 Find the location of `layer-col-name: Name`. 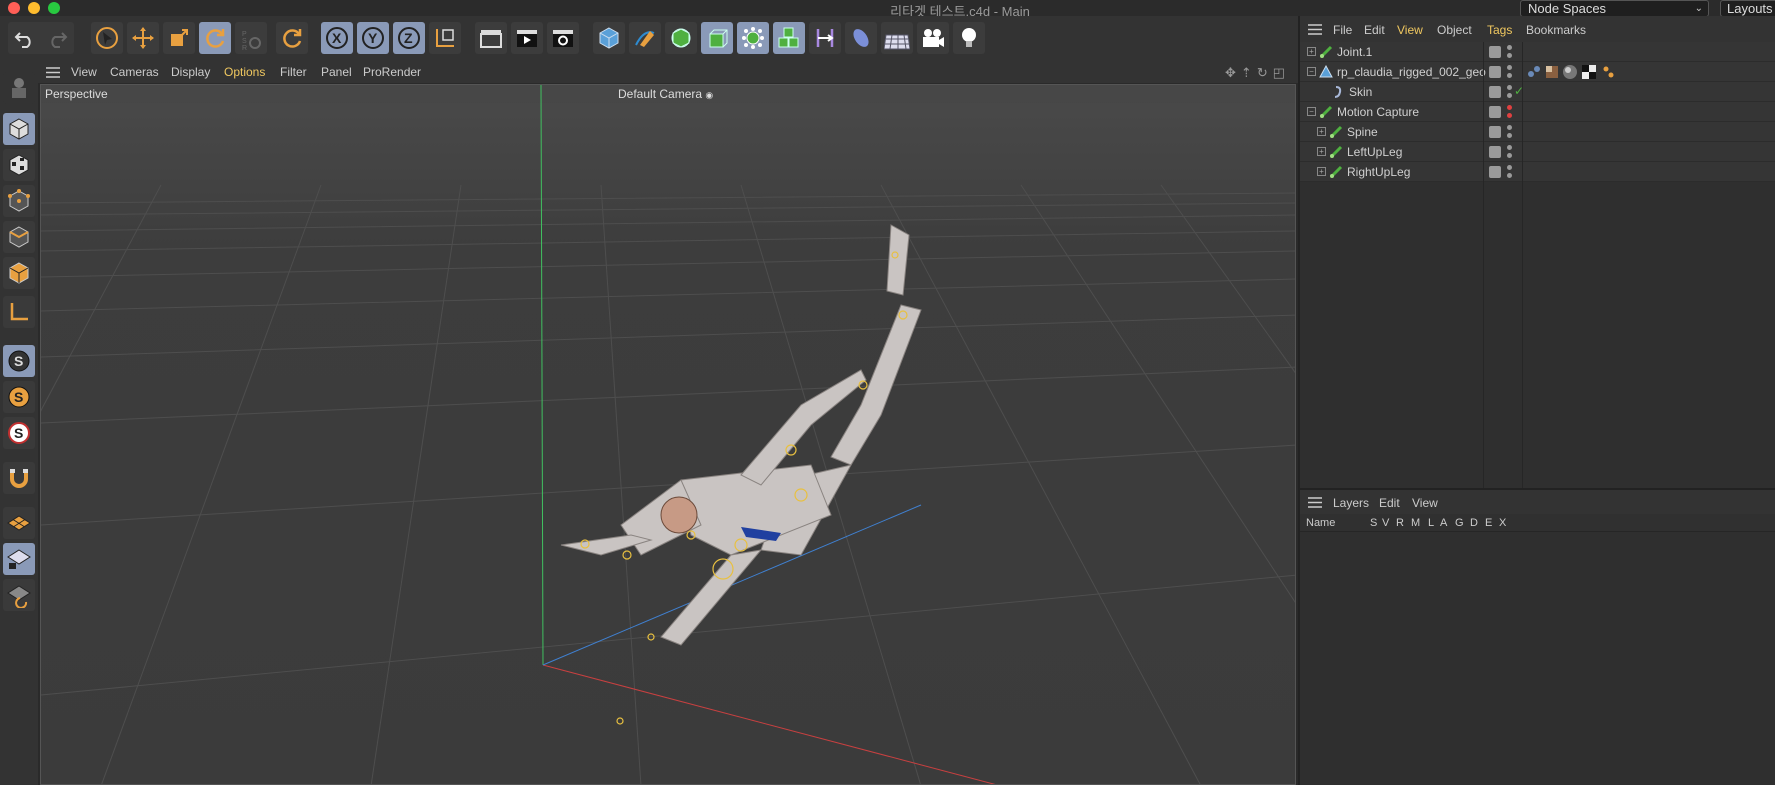

layer-col-name: Name is located at coordinates (1320, 523).